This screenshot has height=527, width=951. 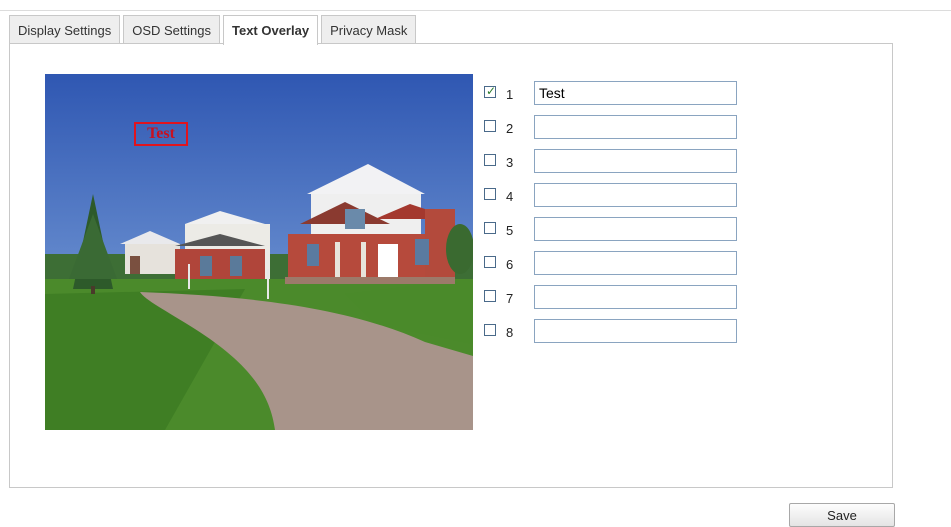 What do you see at coordinates (510, 94) in the screenshot?
I see `overlay-1-number: 1` at bounding box center [510, 94].